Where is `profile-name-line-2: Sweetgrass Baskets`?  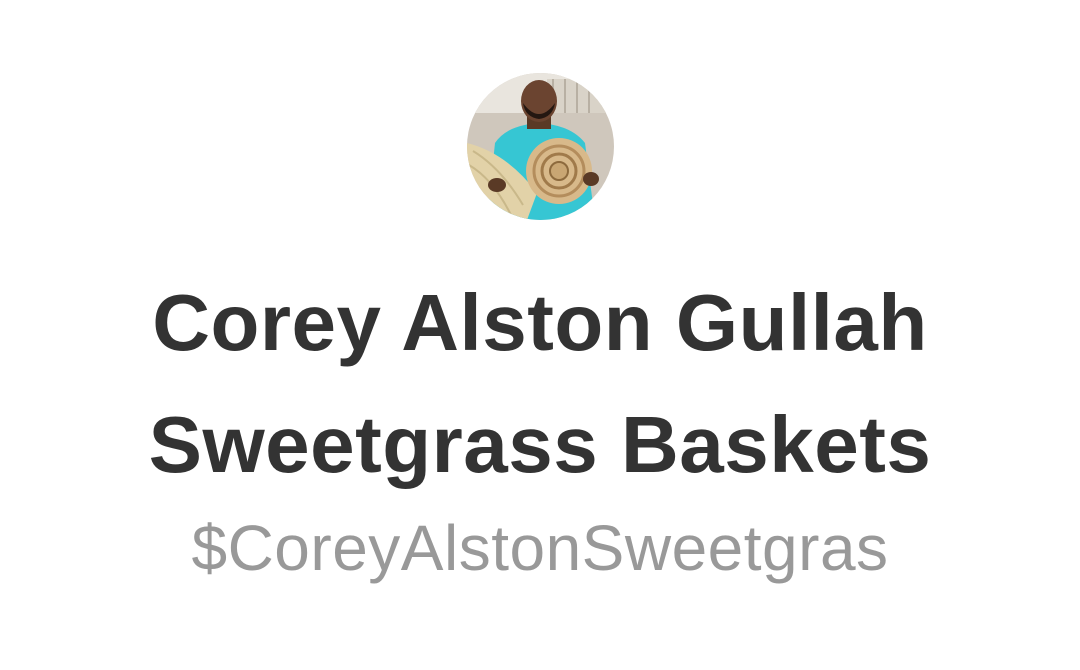
profile-name-line-2: Sweetgrass Baskets is located at coordinates (540, 444).